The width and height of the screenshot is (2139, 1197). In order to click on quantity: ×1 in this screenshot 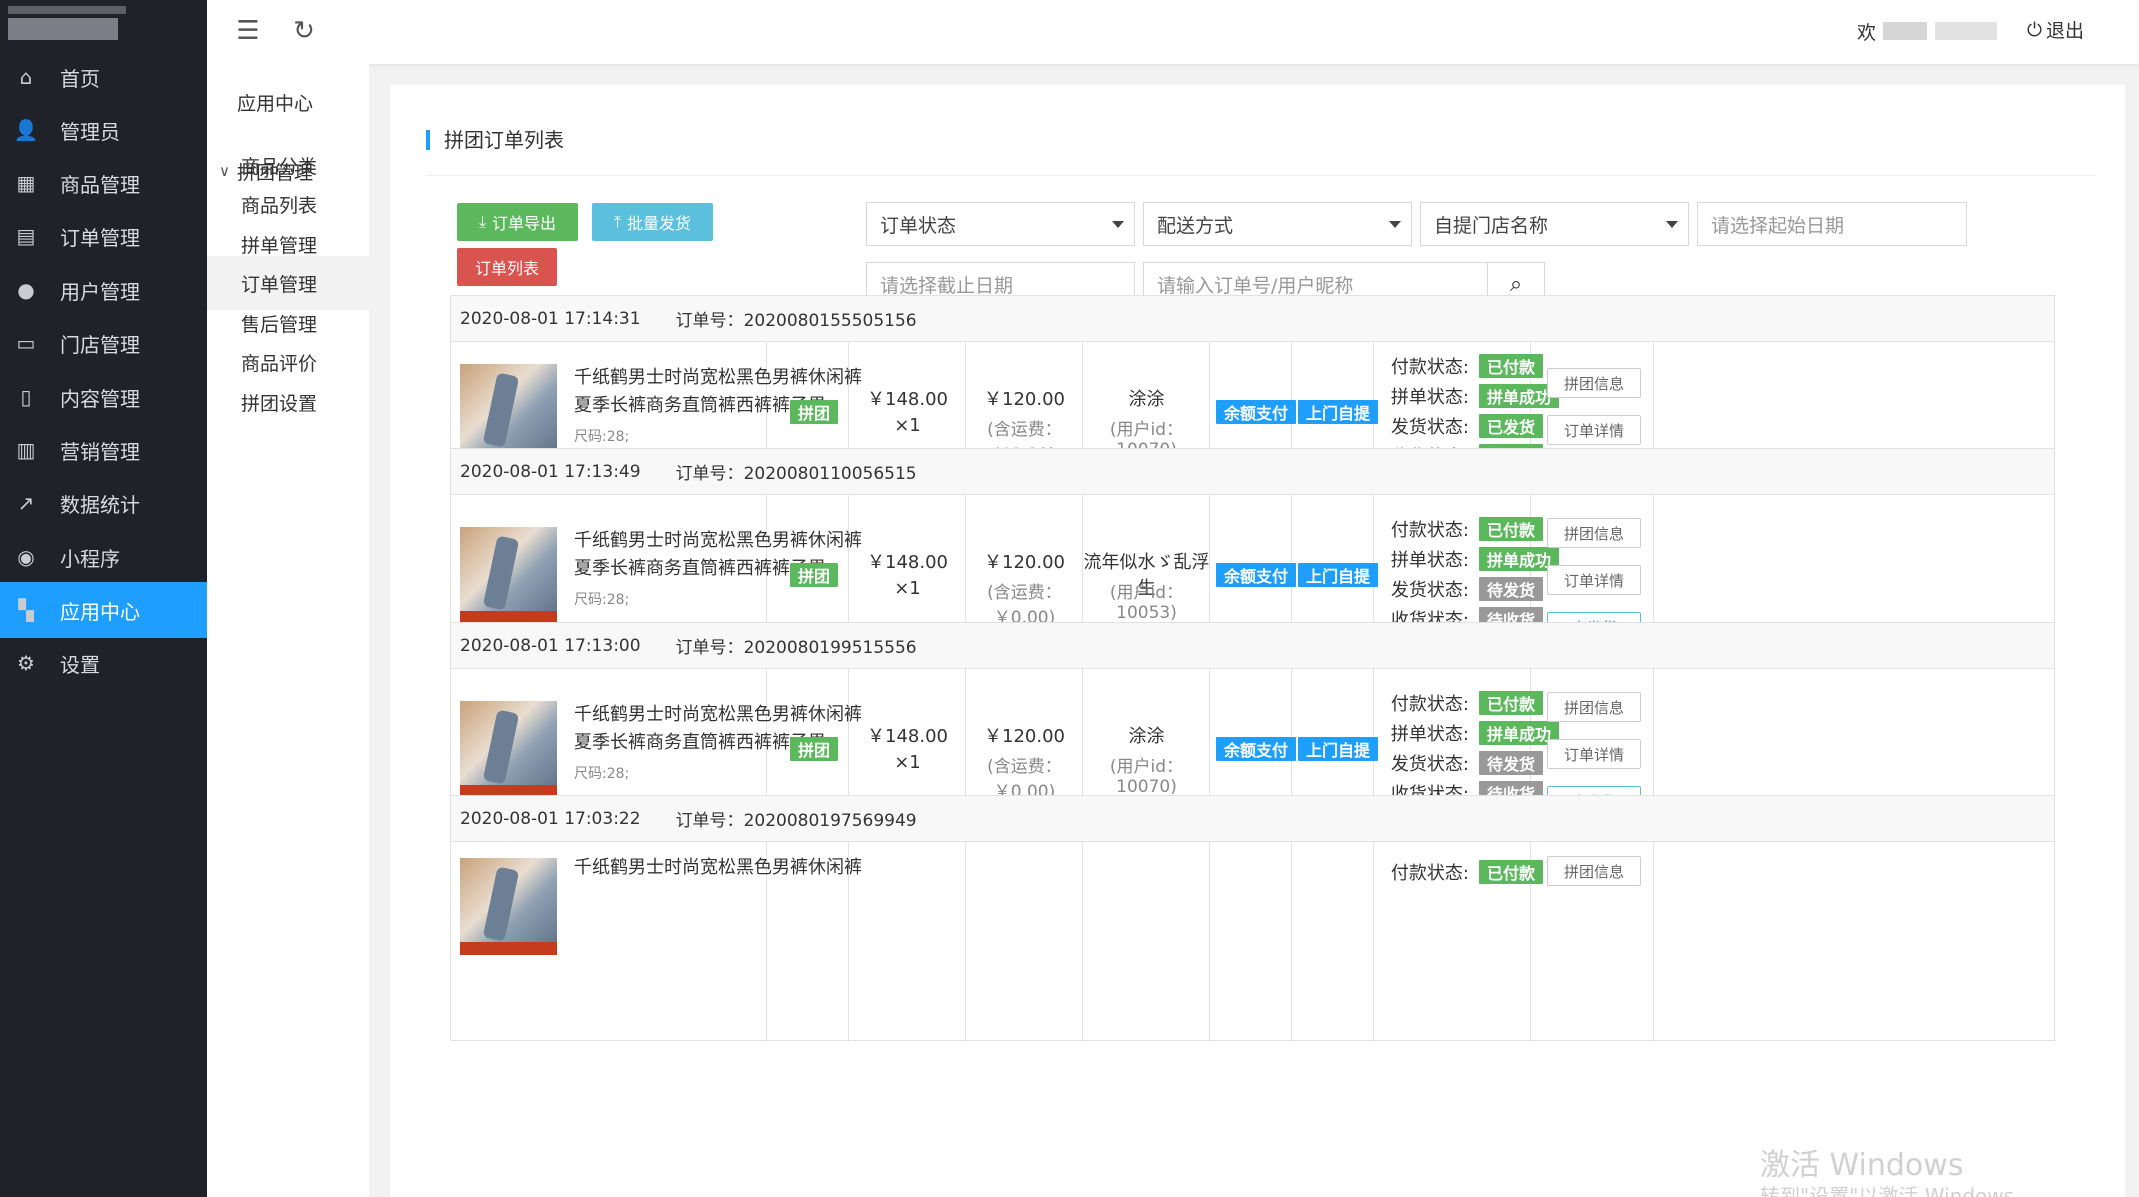, I will do `click(907, 762)`.